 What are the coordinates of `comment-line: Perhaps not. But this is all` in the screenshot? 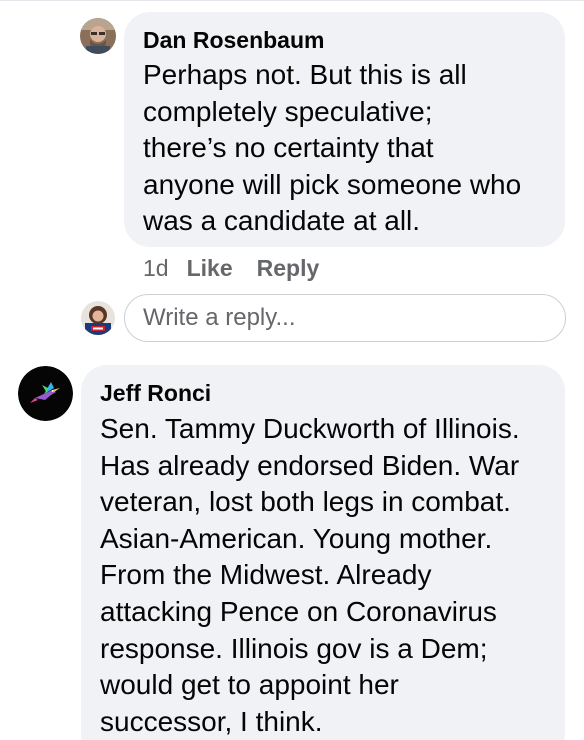 It's located at (305, 74).